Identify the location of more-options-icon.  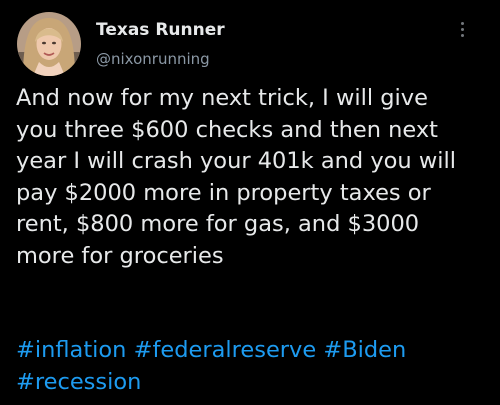
(463, 31).